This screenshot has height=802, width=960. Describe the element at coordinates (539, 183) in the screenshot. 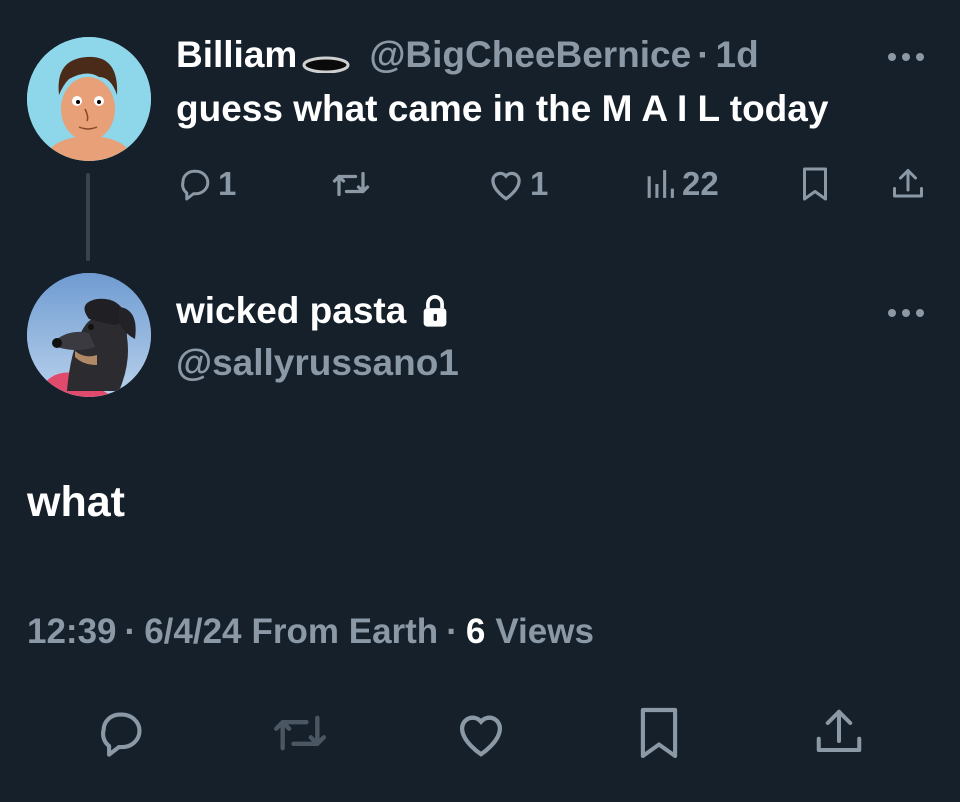

I see `parent-like-count: 1` at that location.